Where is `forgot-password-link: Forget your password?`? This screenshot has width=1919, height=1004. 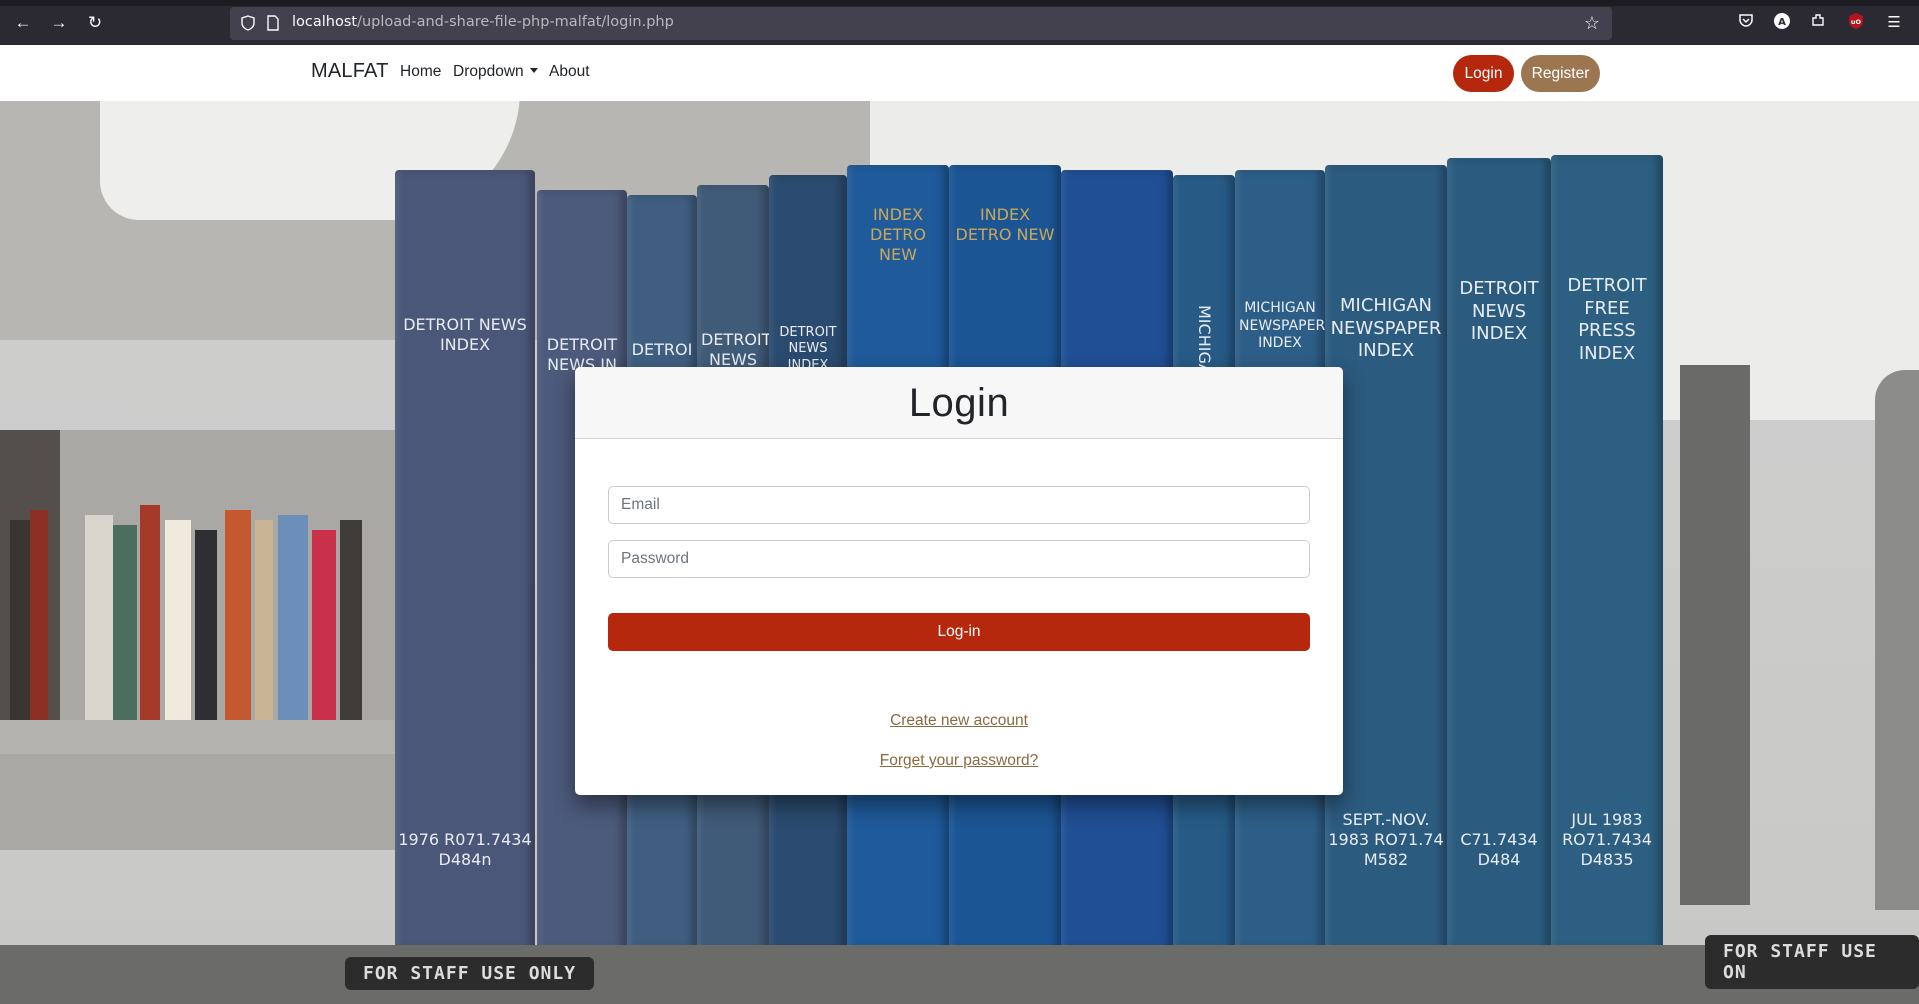 forgot-password-link: Forget your password? is located at coordinates (959, 760).